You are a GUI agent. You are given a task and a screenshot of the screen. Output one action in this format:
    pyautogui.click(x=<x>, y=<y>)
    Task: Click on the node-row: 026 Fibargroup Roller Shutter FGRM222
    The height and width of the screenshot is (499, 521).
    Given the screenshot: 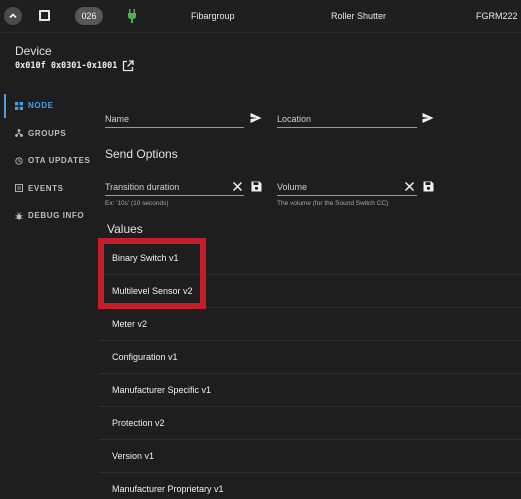 What is the action you would take?
    pyautogui.click(x=260, y=16)
    